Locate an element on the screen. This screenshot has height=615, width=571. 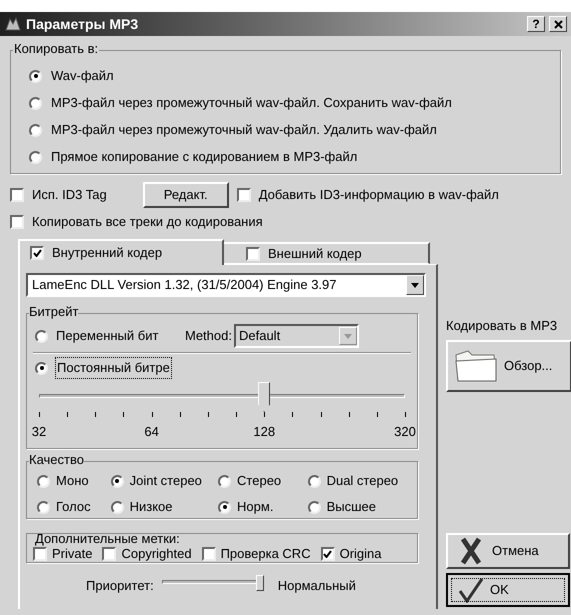
priority-value: Нормальный is located at coordinates (317, 586).